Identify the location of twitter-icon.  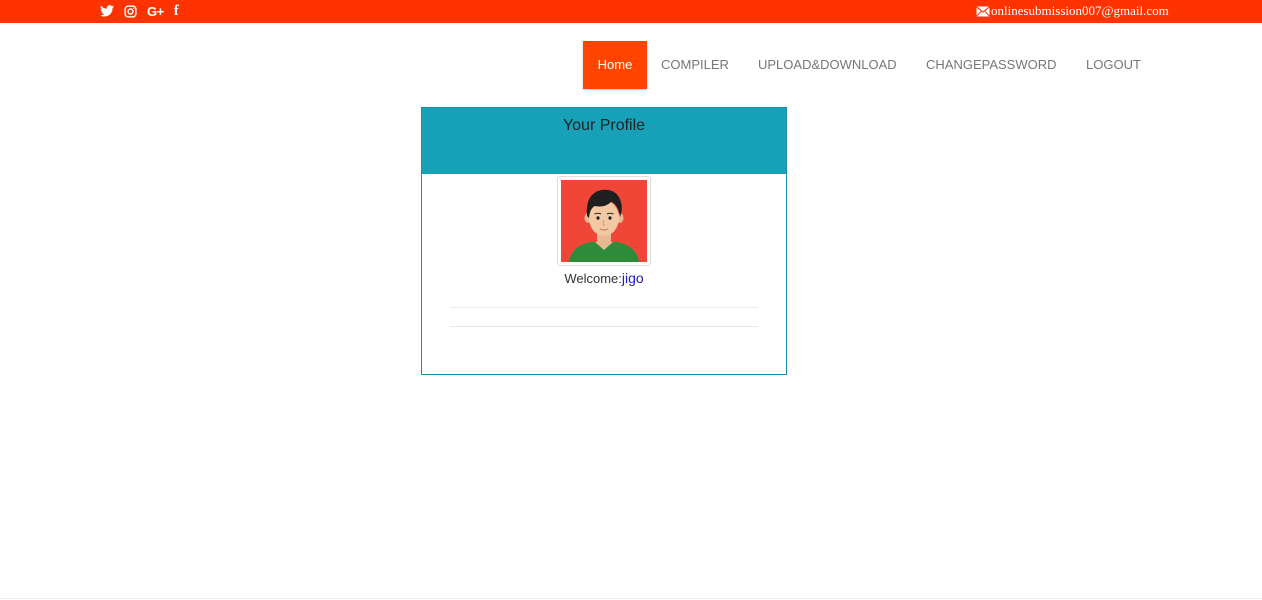
(107, 11).